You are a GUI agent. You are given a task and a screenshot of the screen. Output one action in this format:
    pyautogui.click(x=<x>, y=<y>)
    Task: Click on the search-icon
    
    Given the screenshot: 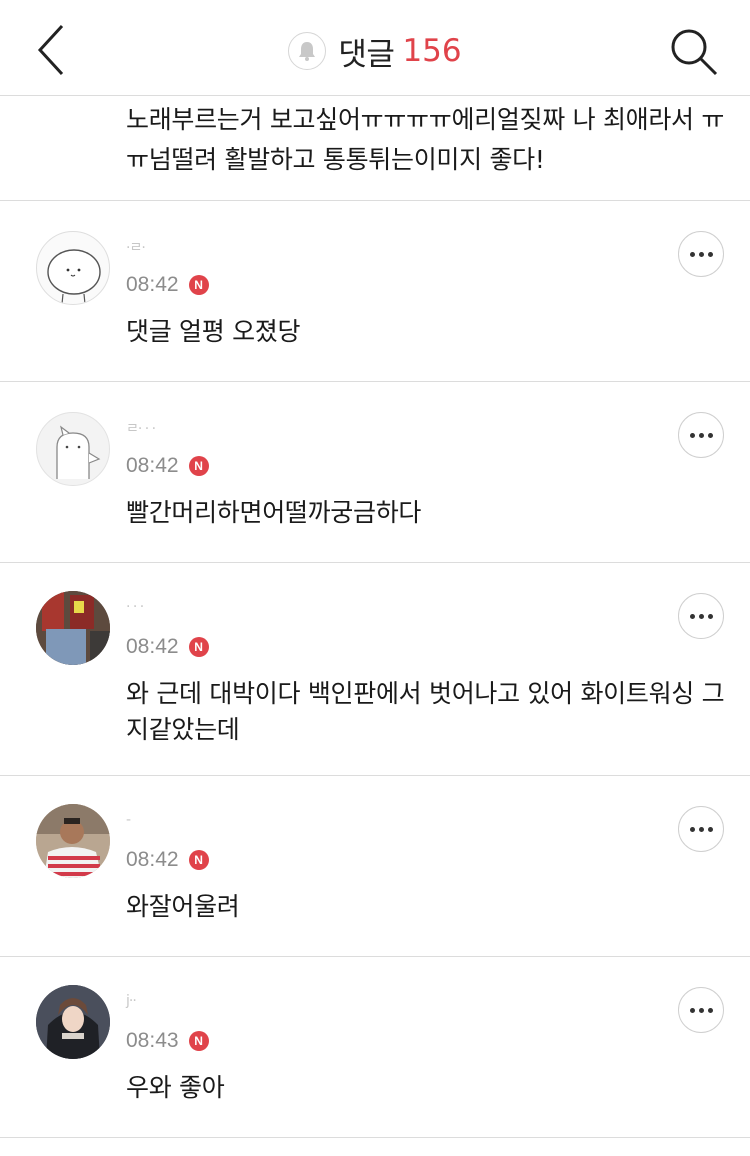 What is the action you would take?
    pyautogui.click(x=694, y=52)
    